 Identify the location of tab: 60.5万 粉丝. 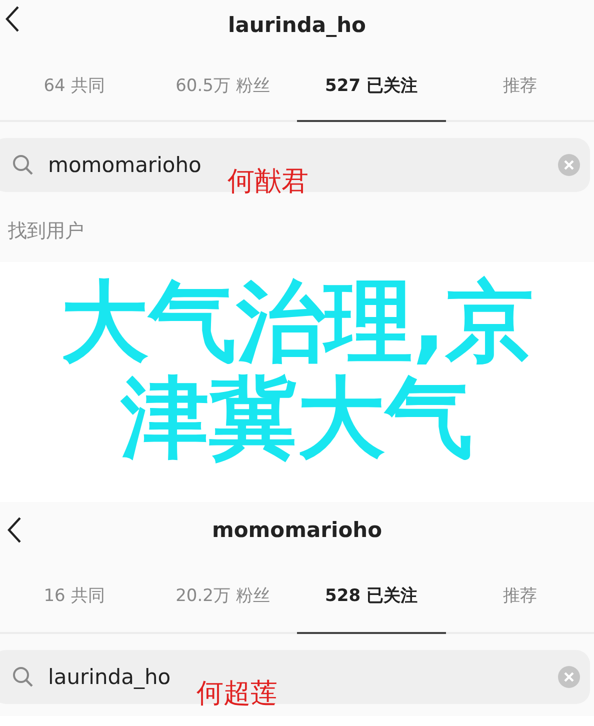
(222, 86).